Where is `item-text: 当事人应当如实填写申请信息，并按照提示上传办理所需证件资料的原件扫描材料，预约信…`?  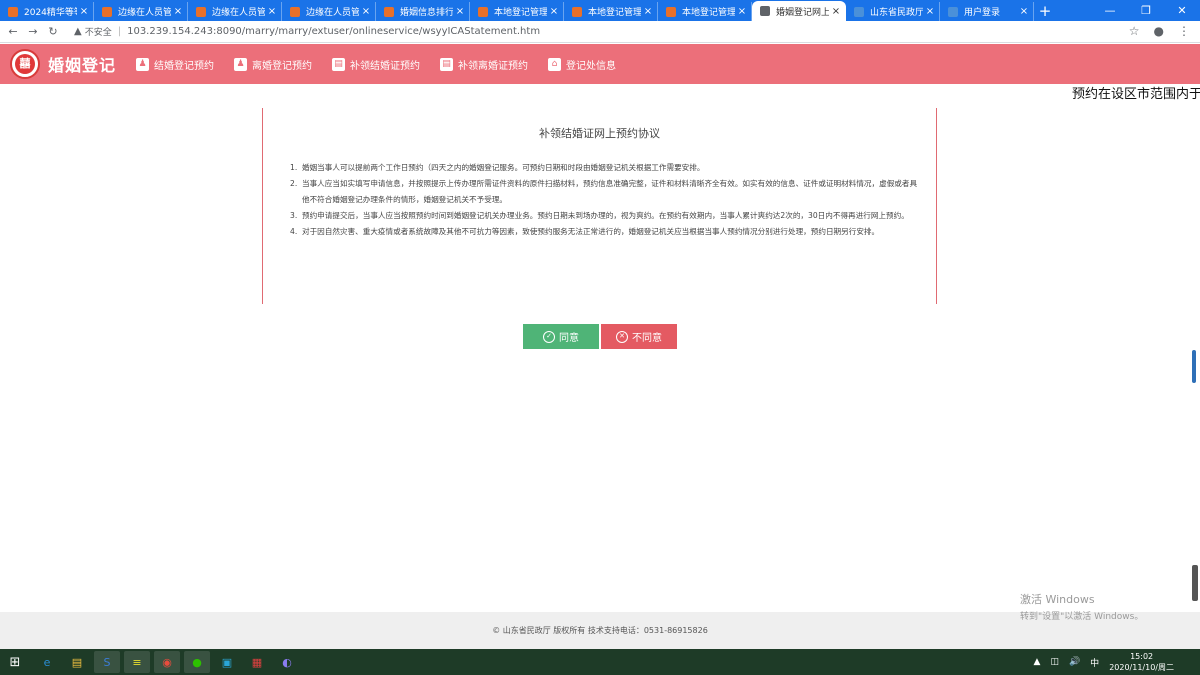
item-text: 当事人应当如实填写申请信息，并按照提示上传办理所需证件资料的原件扫描材料，预约信… is located at coordinates (610, 191).